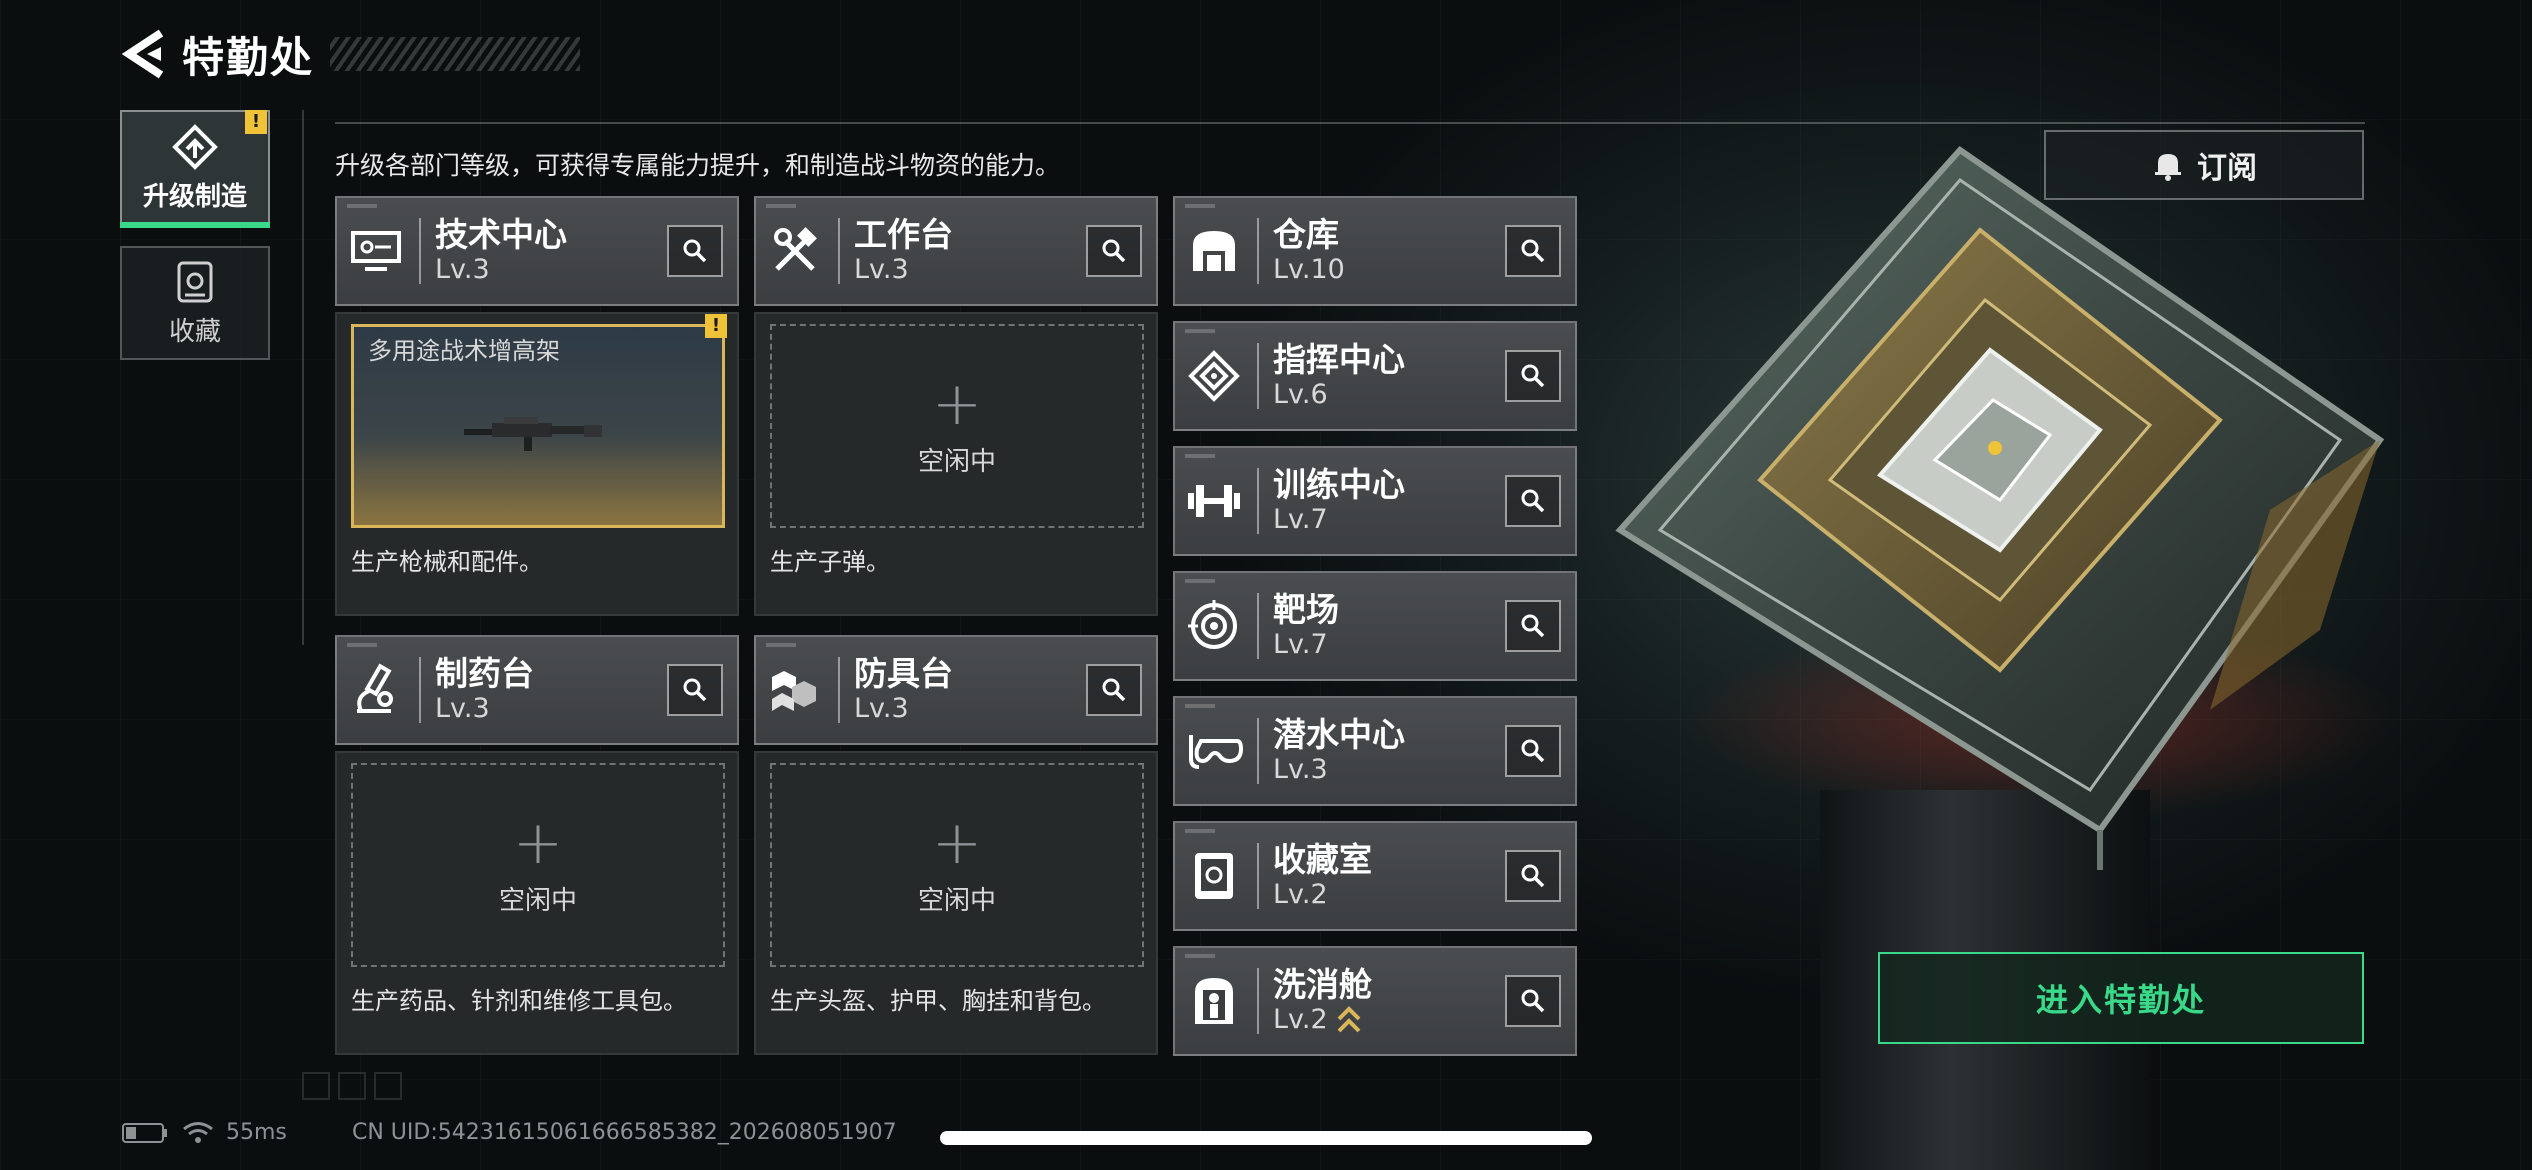  I want to click on dept-name: 洗消舱, so click(1322, 984).